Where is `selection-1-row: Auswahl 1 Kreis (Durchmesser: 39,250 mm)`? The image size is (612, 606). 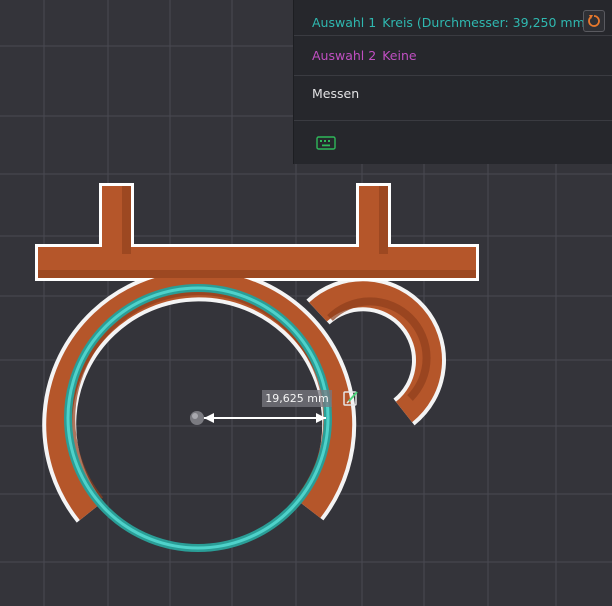
selection-1-row: Auswahl 1 Kreis (Durchmesser: 39,250 mm) is located at coordinates (453, 22).